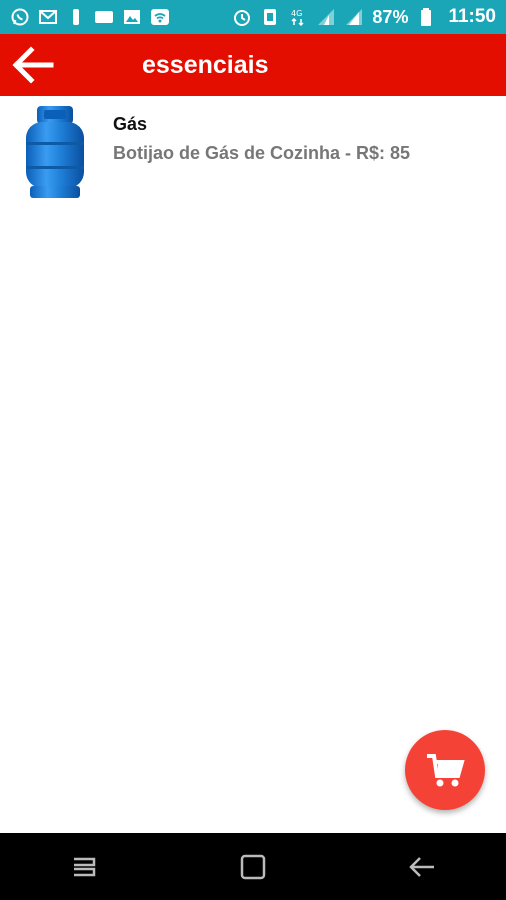 The image size is (506, 900). I want to click on weather-icon, so click(104, 17).